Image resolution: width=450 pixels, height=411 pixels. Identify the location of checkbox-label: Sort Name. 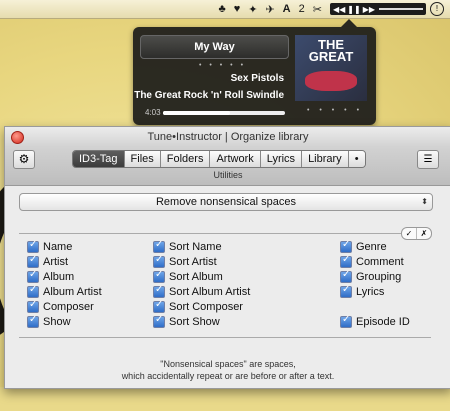
(195, 247).